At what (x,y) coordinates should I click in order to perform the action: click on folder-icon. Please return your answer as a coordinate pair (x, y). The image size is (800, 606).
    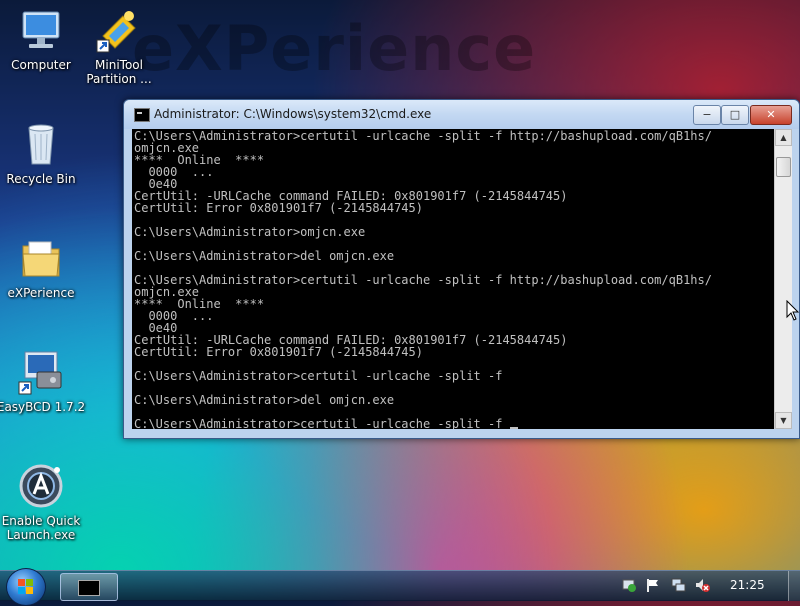
    Looking at the image, I should click on (41, 258).